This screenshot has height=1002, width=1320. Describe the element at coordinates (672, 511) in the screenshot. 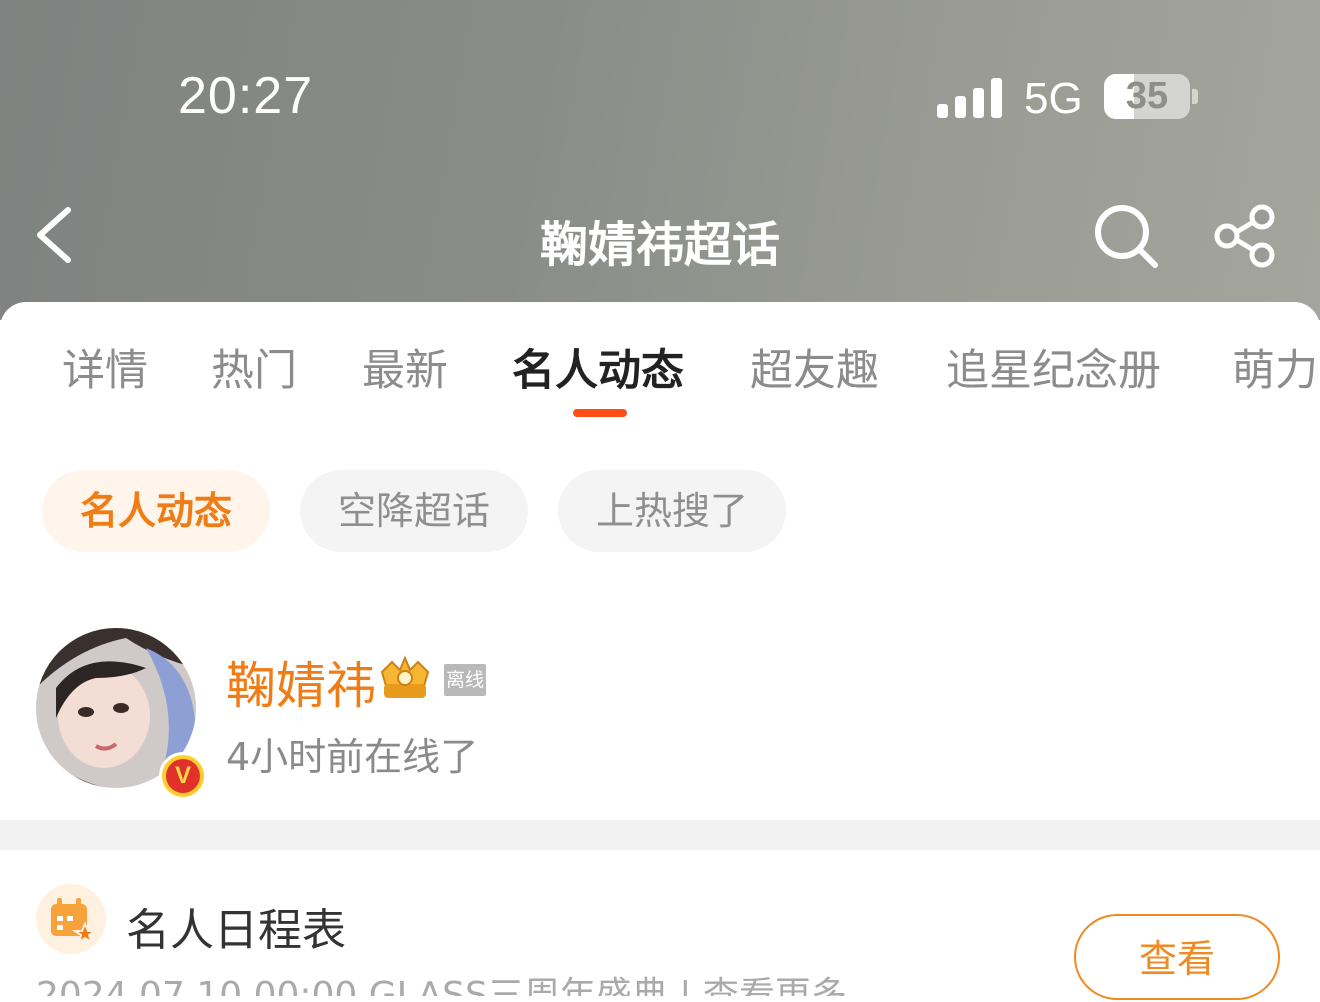

I see `chip-trending: 上热搜了` at that location.